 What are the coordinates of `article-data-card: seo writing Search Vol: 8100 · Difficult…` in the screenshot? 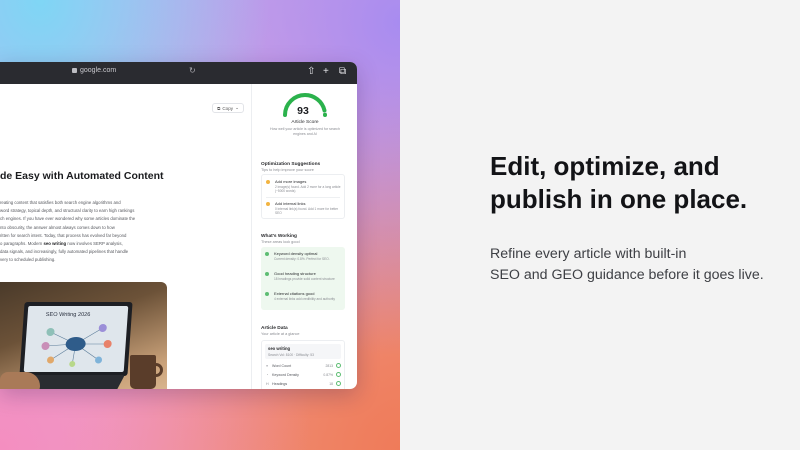 It's located at (303, 364).